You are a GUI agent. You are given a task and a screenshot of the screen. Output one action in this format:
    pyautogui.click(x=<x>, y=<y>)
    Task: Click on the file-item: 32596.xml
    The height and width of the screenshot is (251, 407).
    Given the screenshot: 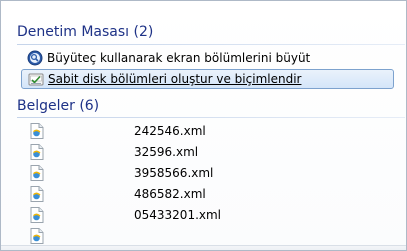 What is the action you would take?
    pyautogui.click(x=210, y=152)
    